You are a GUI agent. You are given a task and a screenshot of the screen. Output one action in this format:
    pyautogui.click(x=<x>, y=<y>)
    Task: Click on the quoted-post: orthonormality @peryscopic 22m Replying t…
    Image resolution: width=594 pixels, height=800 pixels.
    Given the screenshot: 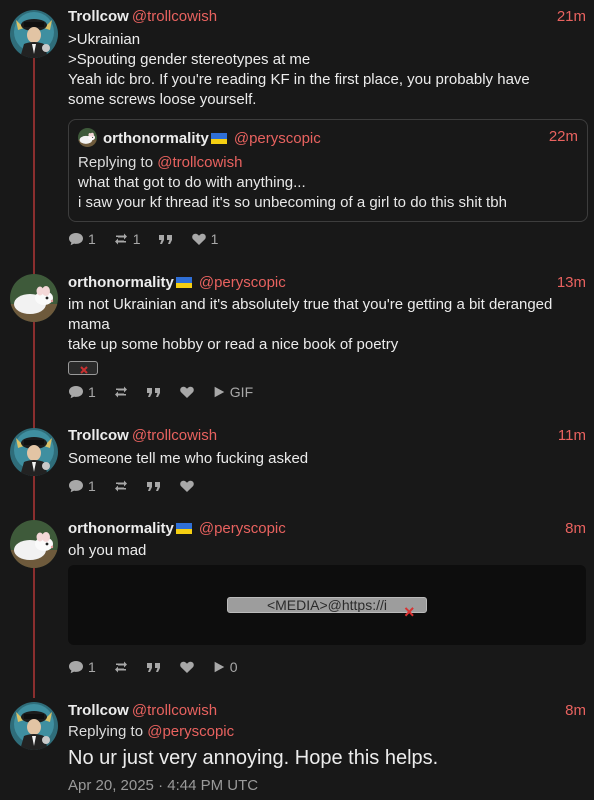 What is the action you would take?
    pyautogui.click(x=328, y=170)
    